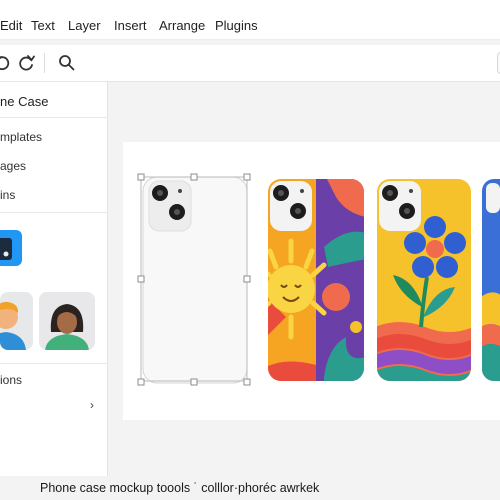 This screenshot has width=500, height=500. I want to click on avatar-woman-image, so click(67, 321).